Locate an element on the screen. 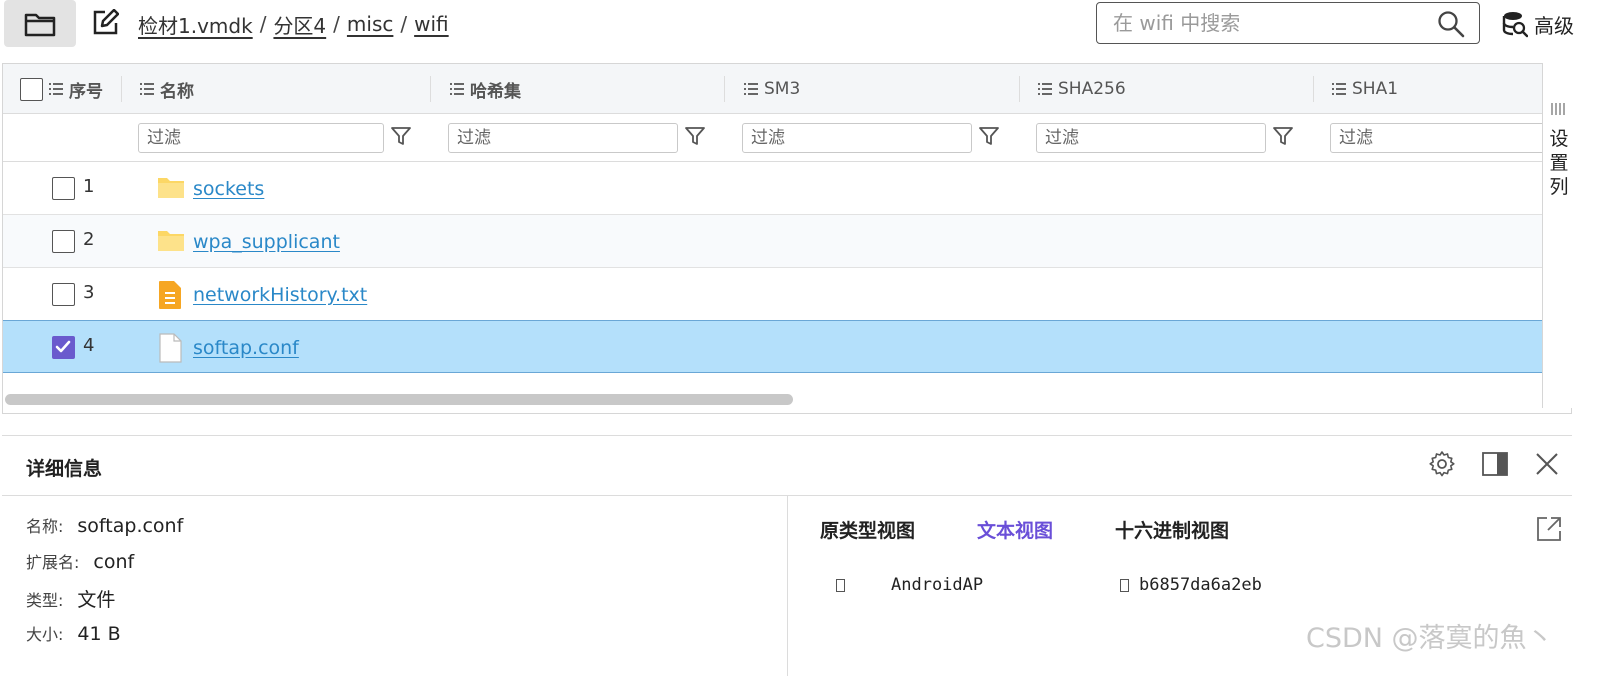  text-content: b6857da6a2eb is located at coordinates (1191, 585).